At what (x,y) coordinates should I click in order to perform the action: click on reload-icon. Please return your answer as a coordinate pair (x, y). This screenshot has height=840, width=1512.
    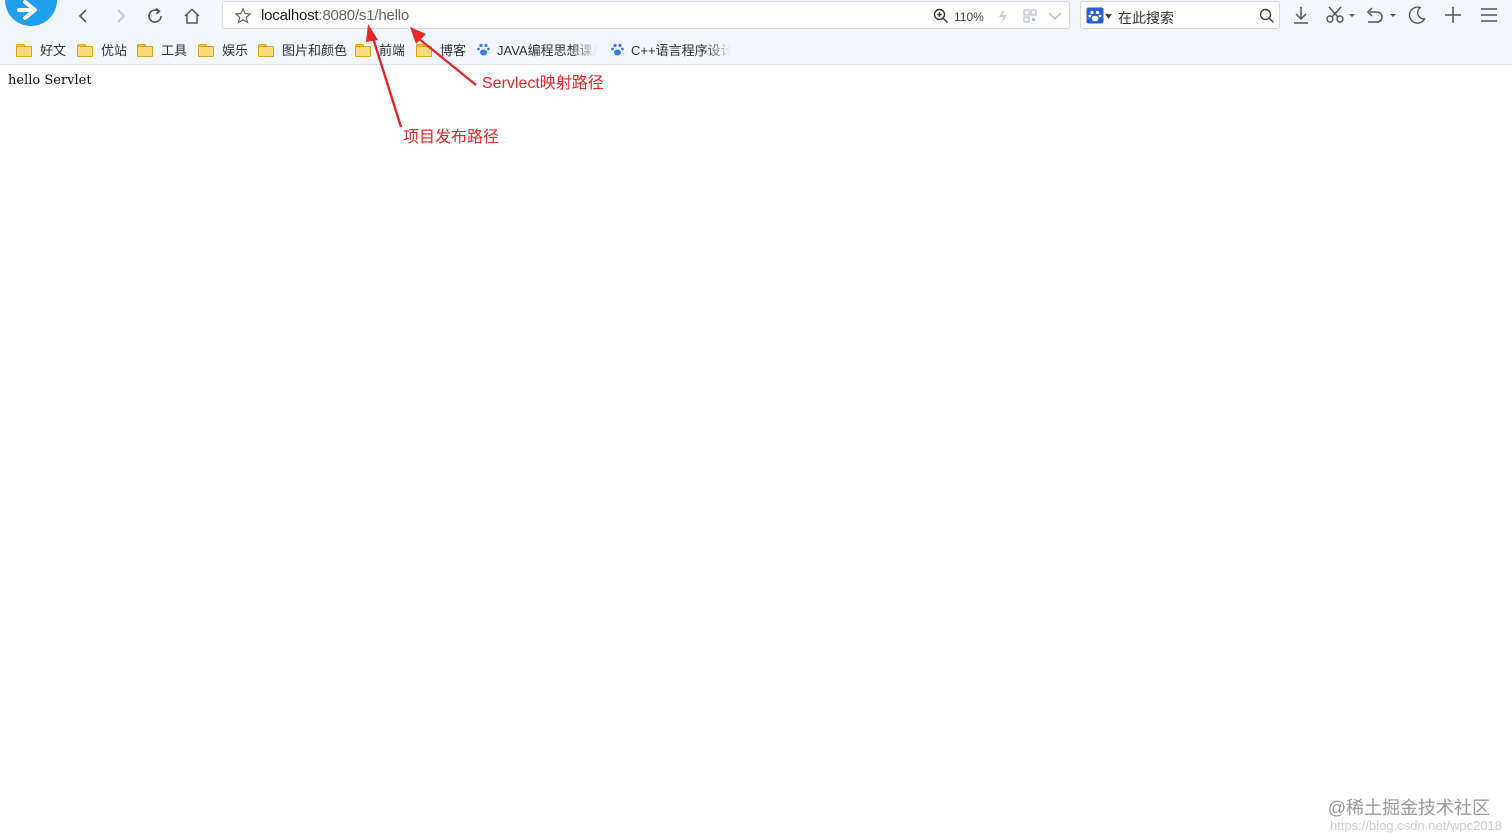
    Looking at the image, I should click on (155, 15).